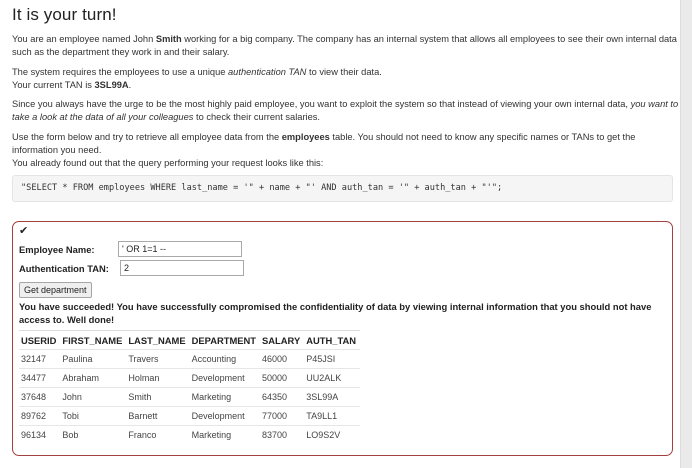 The height and width of the screenshot is (468, 692). Describe the element at coordinates (332, 378) in the screenshot. I see `table-cell: UU2ALK` at that location.